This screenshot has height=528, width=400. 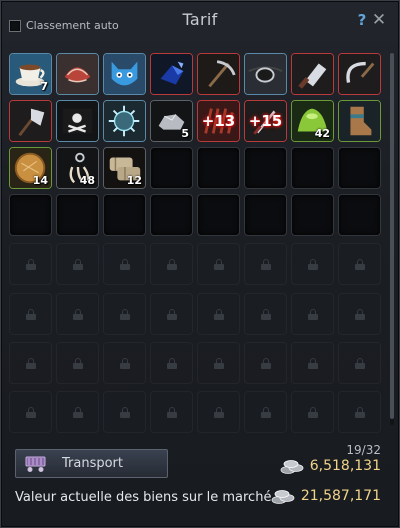 I want to click on transport-label: Transport, so click(x=93, y=463).